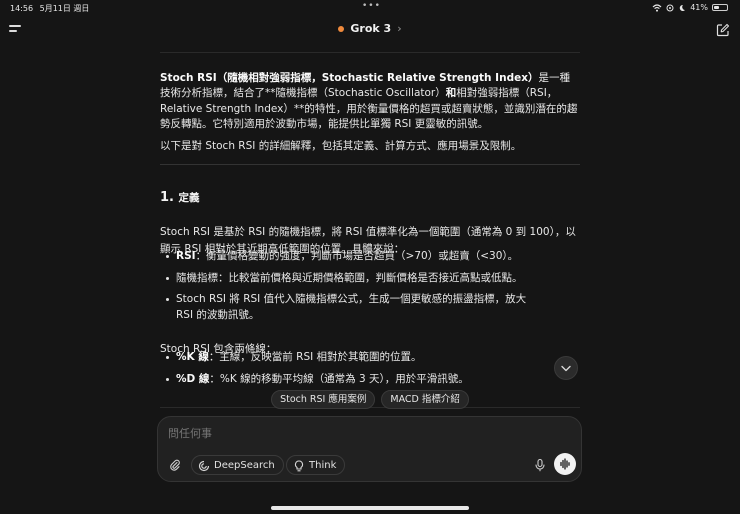  Describe the element at coordinates (670, 7) in the screenshot. I see `location-icon` at that location.